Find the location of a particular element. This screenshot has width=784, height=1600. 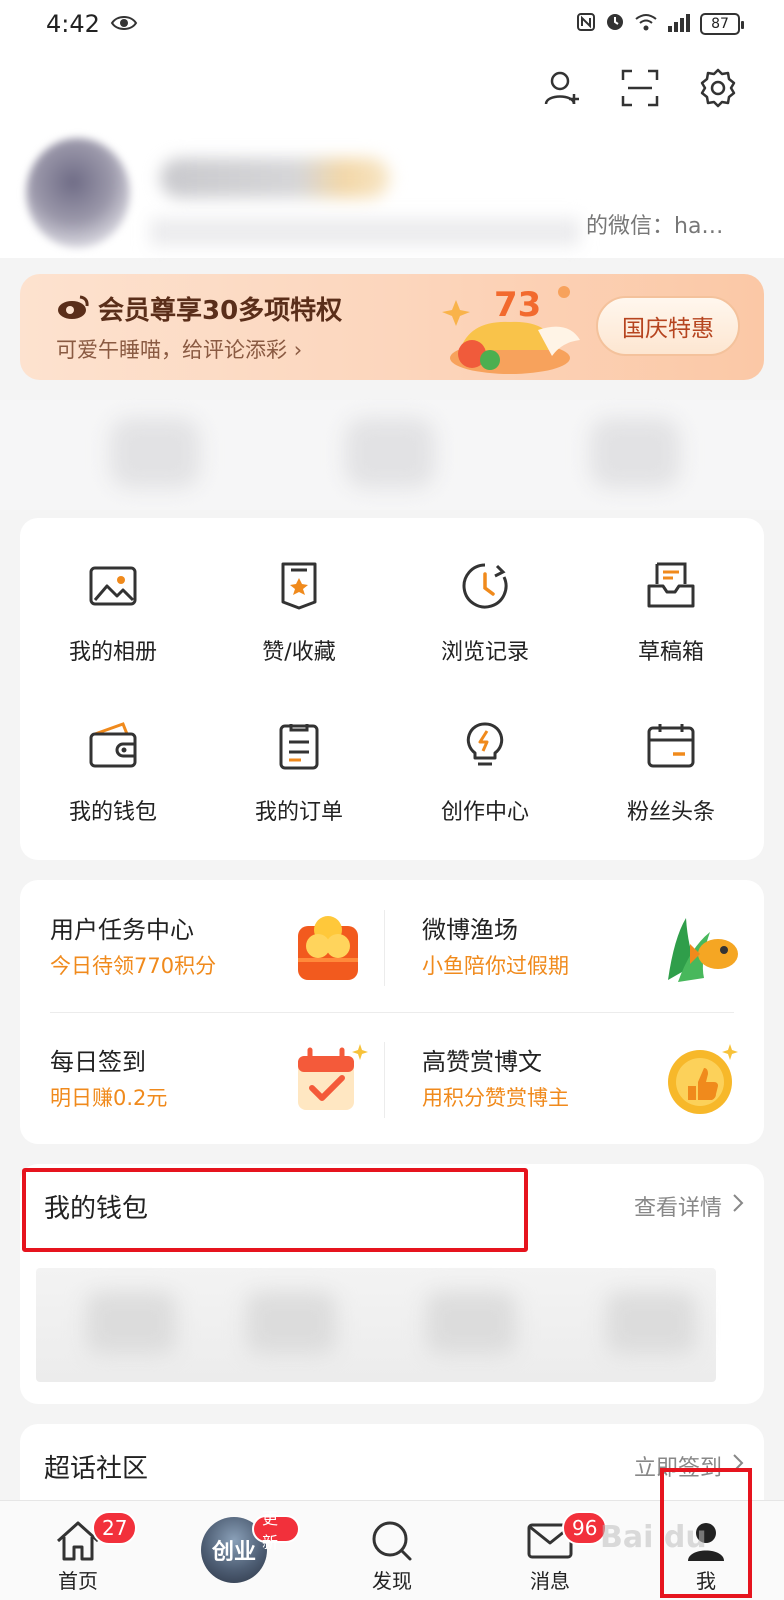

vip-subtitle-text: 可爱午睡喵，给评论添彩 is located at coordinates (171, 350).